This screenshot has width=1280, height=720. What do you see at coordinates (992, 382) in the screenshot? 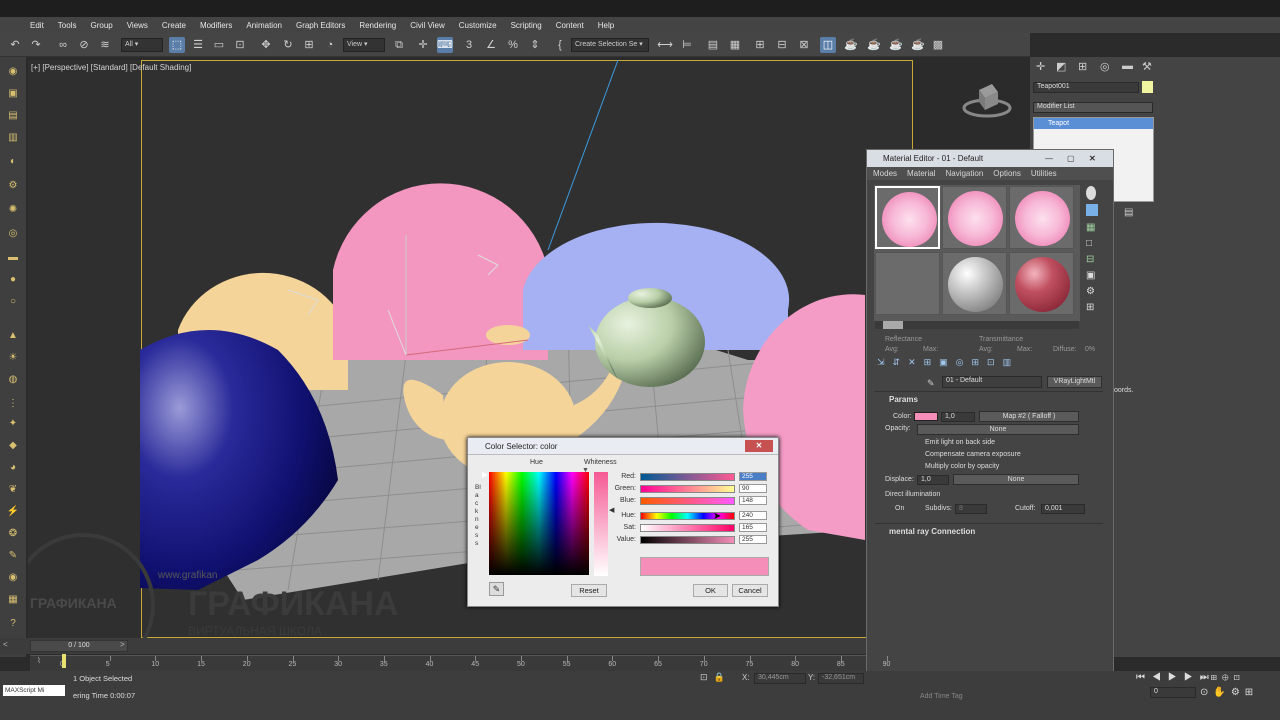
I see `material-name-dropdown: 01 - Default` at bounding box center [992, 382].